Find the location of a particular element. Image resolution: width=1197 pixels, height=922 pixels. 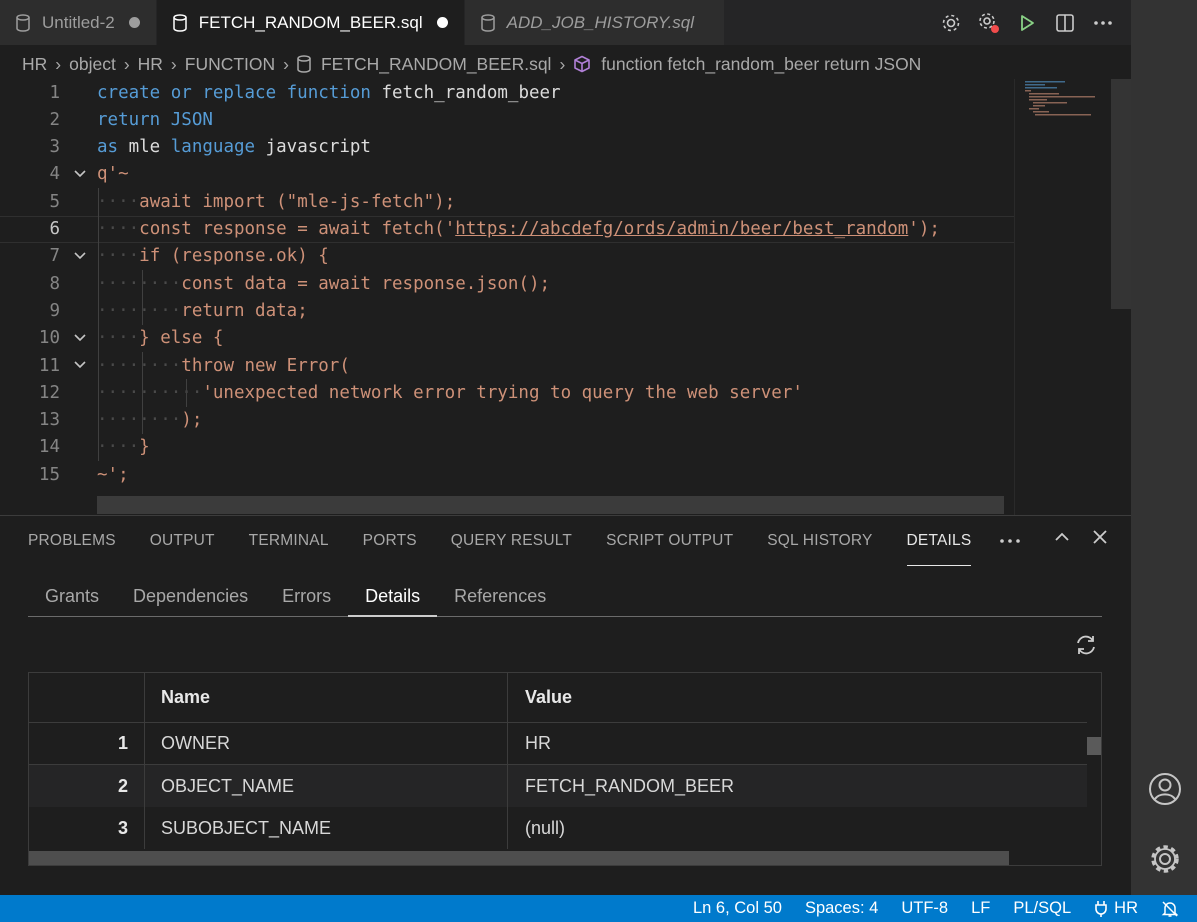

cursor-position: Ln 6, Col 50 is located at coordinates (737, 908).